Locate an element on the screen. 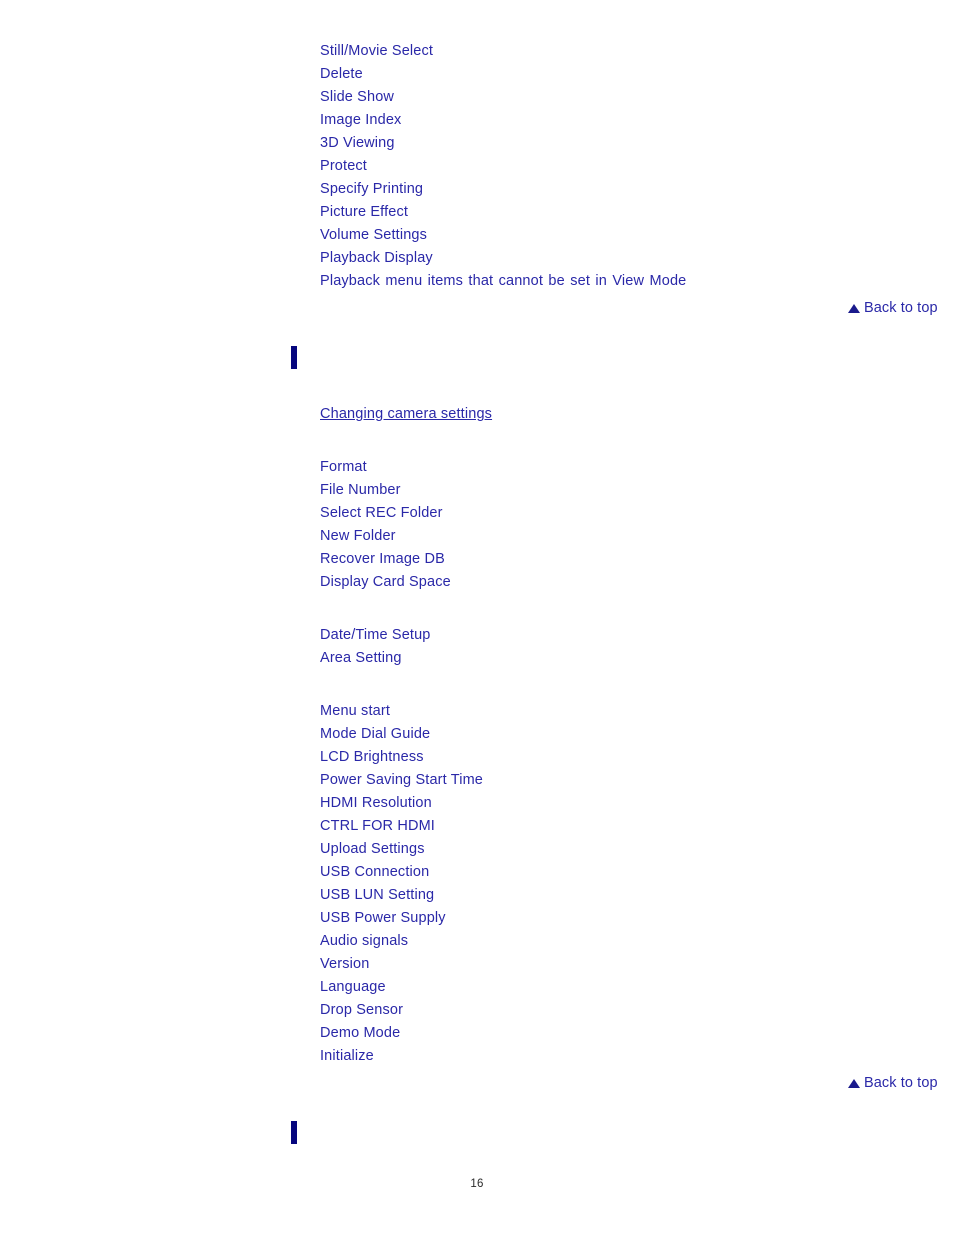  playback-toc-link-0: Still/Movie Select is located at coordinates (376, 51).